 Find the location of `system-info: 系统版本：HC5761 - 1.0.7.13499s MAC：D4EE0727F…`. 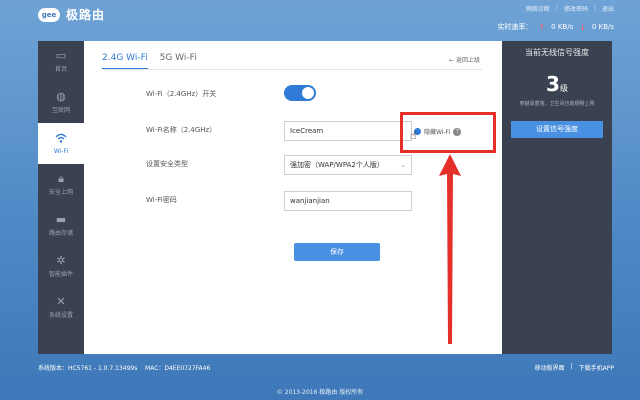

system-info: 系统版本：HC5761 - 1.0.7.13499s MAC：D4EE0727F… is located at coordinates (124, 367).